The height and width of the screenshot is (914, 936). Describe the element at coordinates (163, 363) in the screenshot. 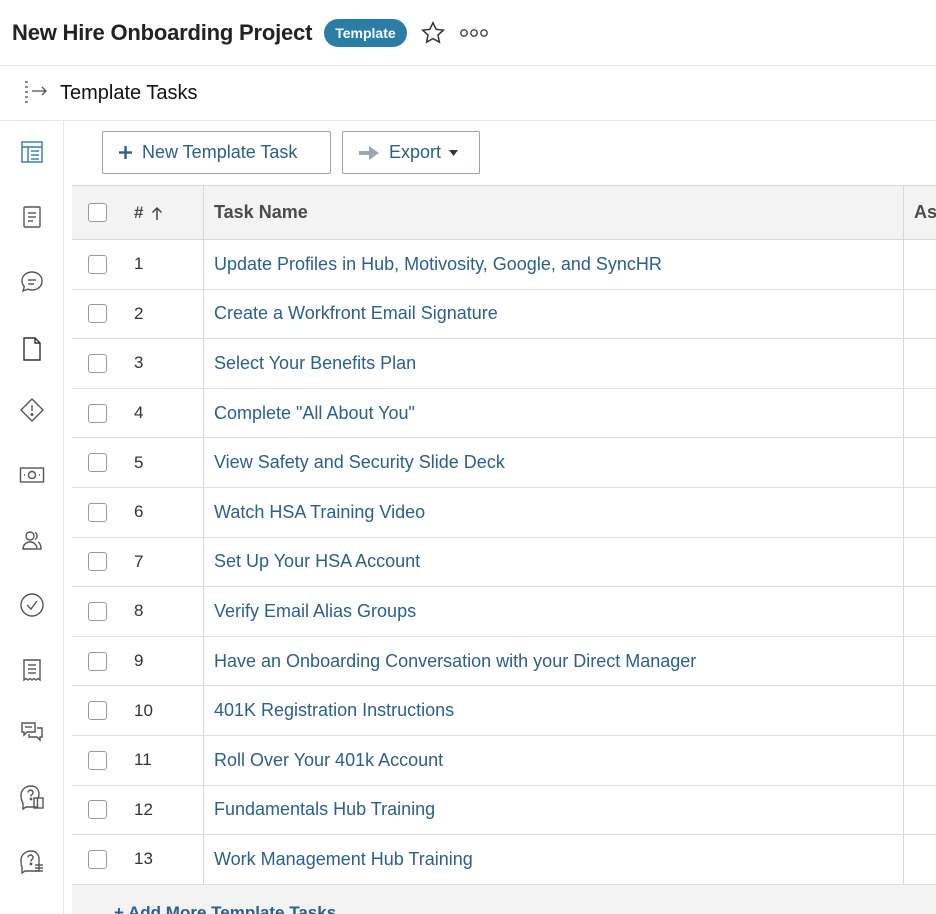

I see `task-number: 3` at that location.